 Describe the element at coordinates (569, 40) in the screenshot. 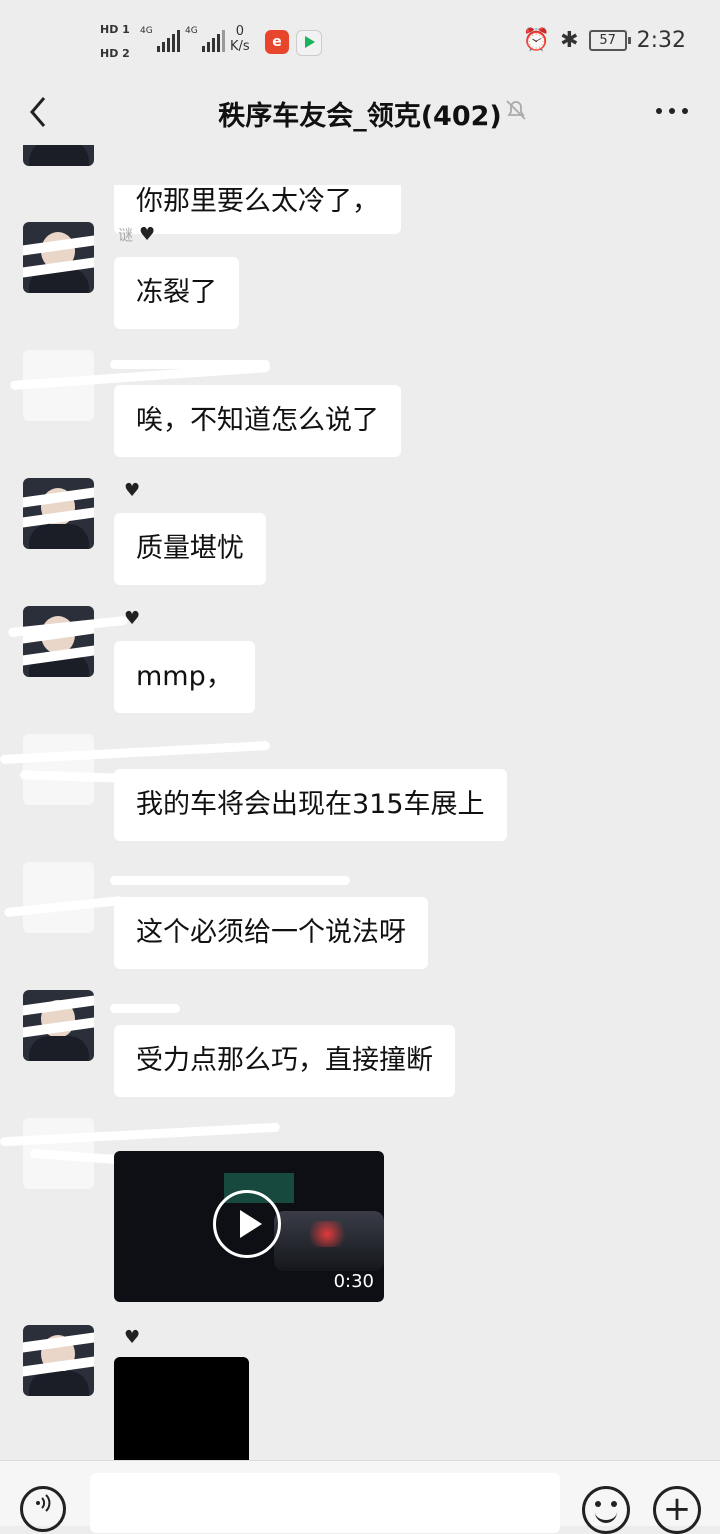

I see `bluetooth-icon: ✱` at that location.